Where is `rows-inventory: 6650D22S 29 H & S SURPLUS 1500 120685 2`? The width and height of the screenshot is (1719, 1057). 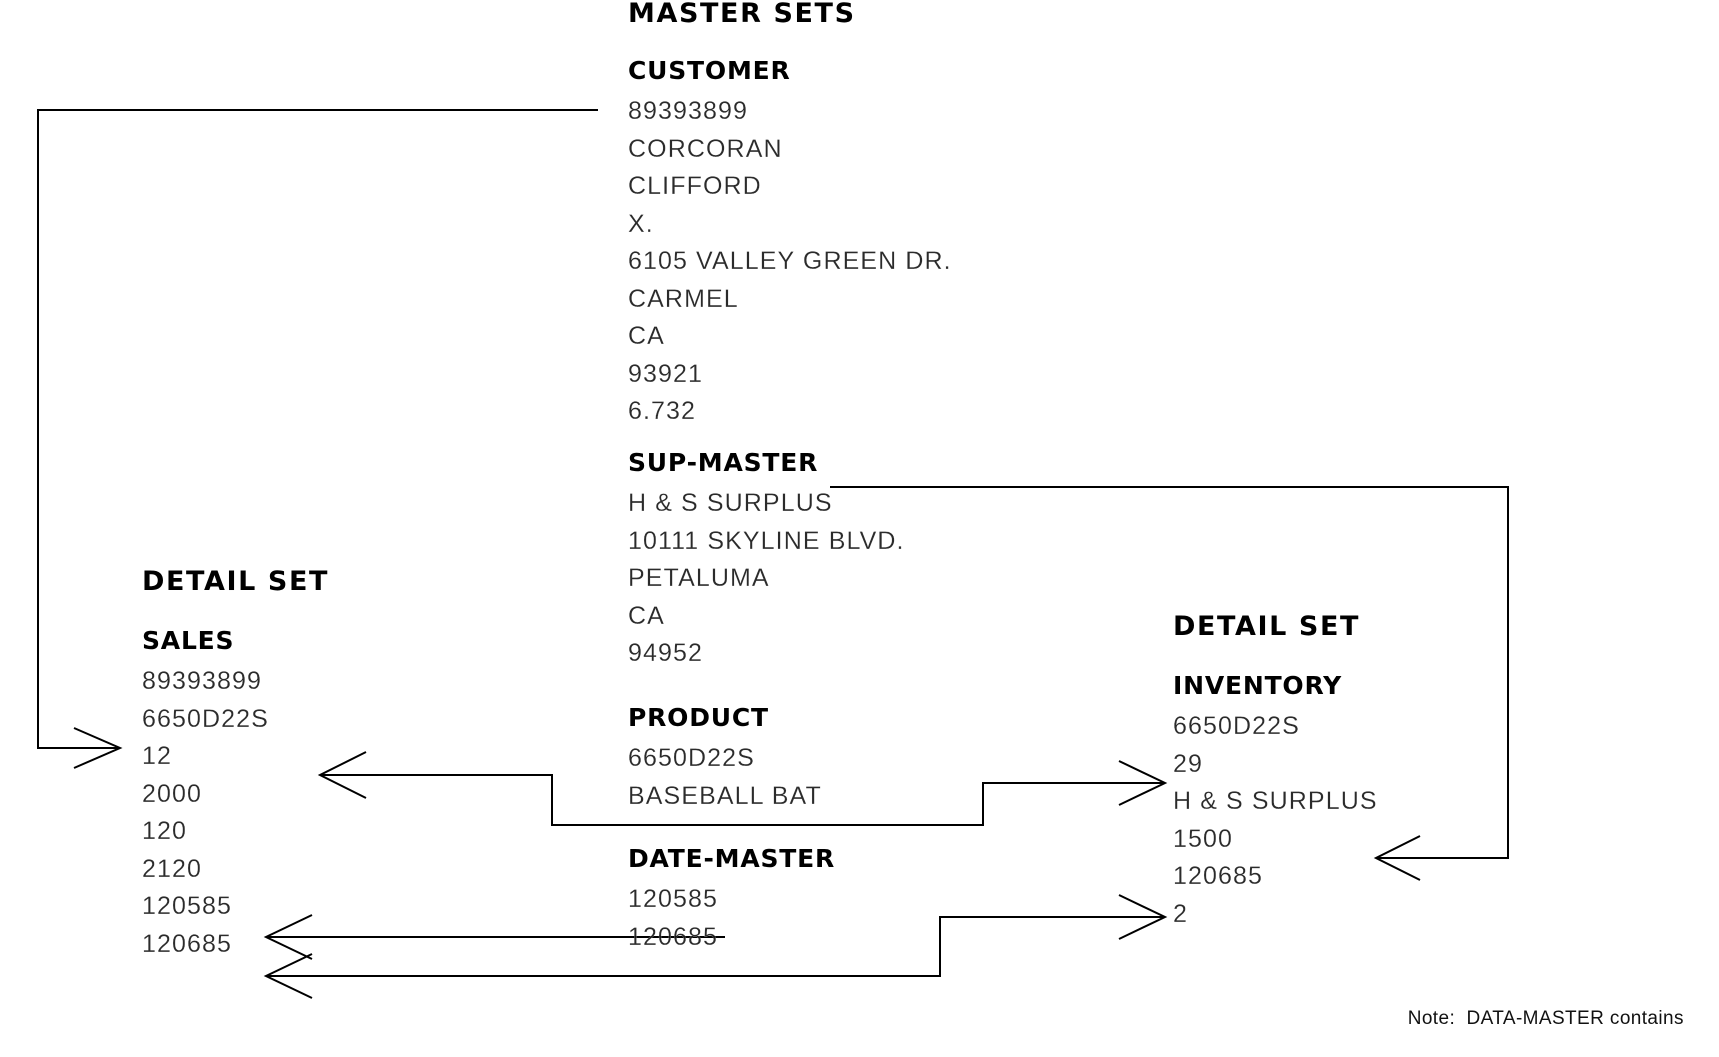
rows-inventory: 6650D22S 29 H & S SURPLUS 1500 120685 2 is located at coordinates (1275, 820).